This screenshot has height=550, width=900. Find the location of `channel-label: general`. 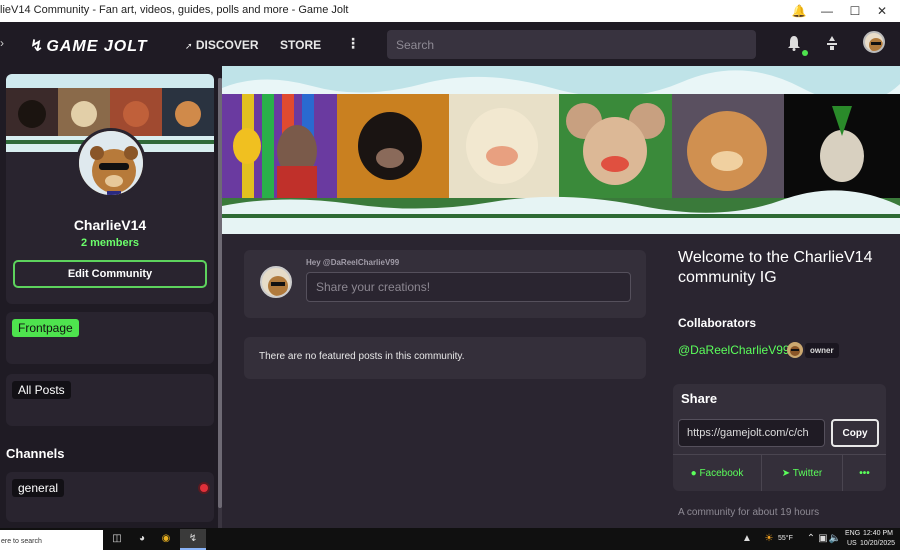

channel-label: general is located at coordinates (38, 488).